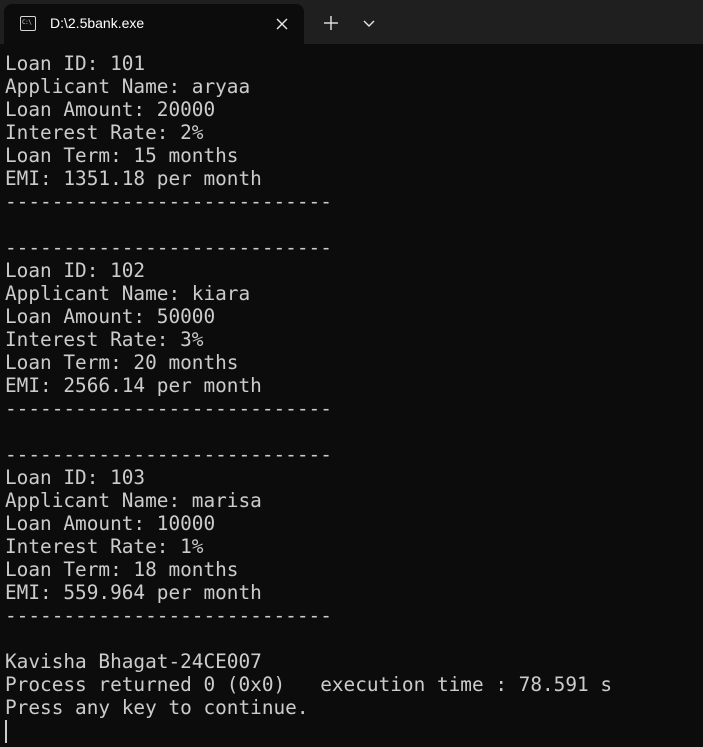  What do you see at coordinates (110, 109) in the screenshot?
I see `console-line: Loan Amount: 20000` at bounding box center [110, 109].